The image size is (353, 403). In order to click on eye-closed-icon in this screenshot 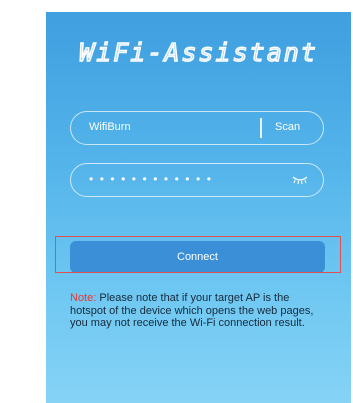, I will do `click(300, 180)`.